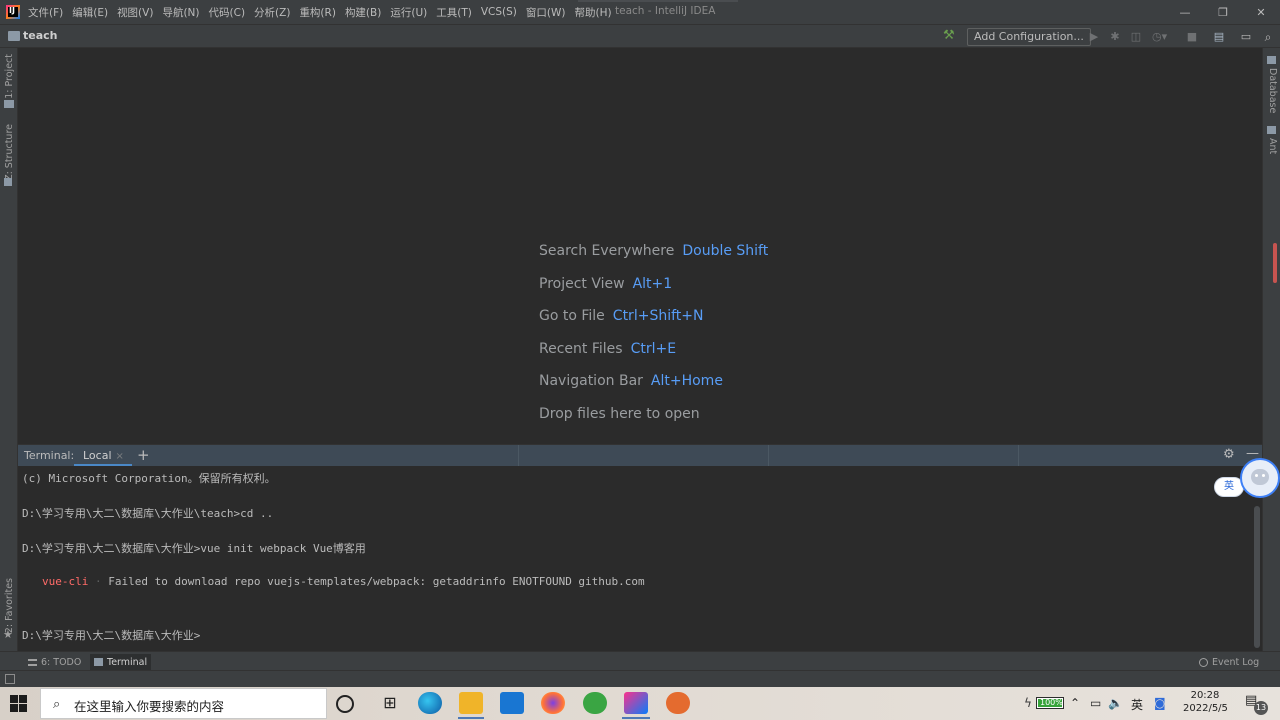 Image resolution: width=1280 pixels, height=720 pixels. What do you see at coordinates (658, 1) in the screenshot?
I see `title-divider` at bounding box center [658, 1].